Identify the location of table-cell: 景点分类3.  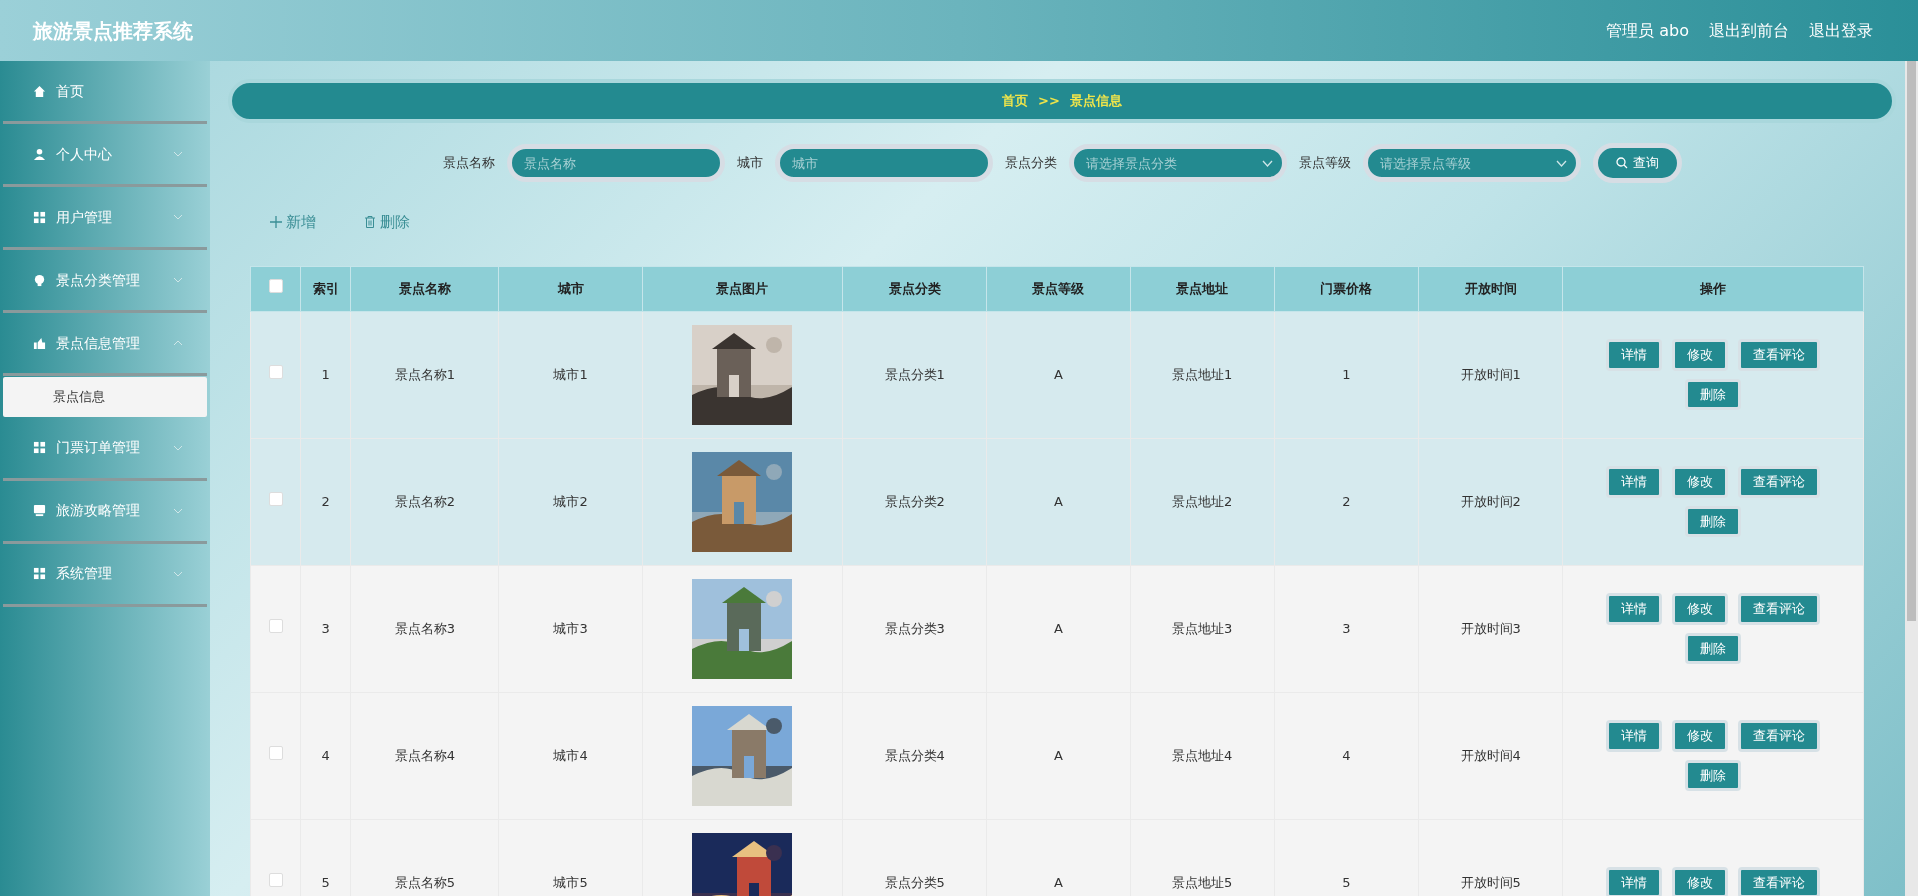
(914, 628).